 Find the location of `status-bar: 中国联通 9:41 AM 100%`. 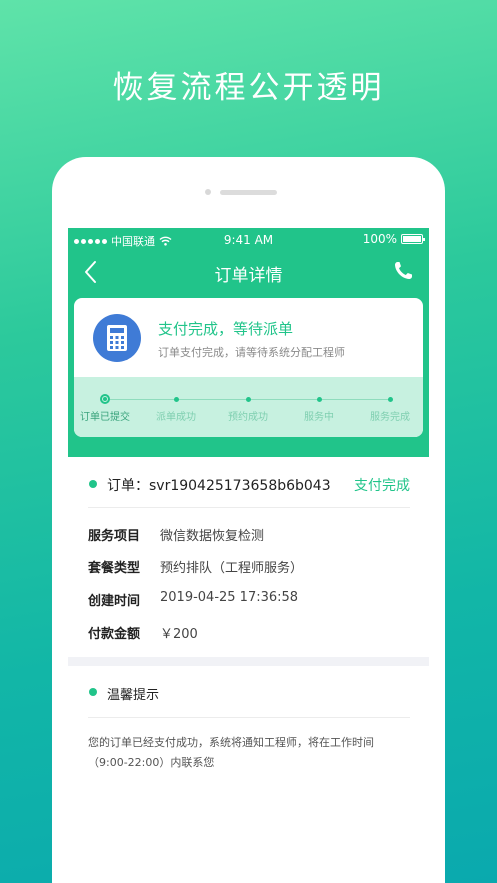

status-bar: 中国联通 9:41 AM 100% is located at coordinates (248, 239).